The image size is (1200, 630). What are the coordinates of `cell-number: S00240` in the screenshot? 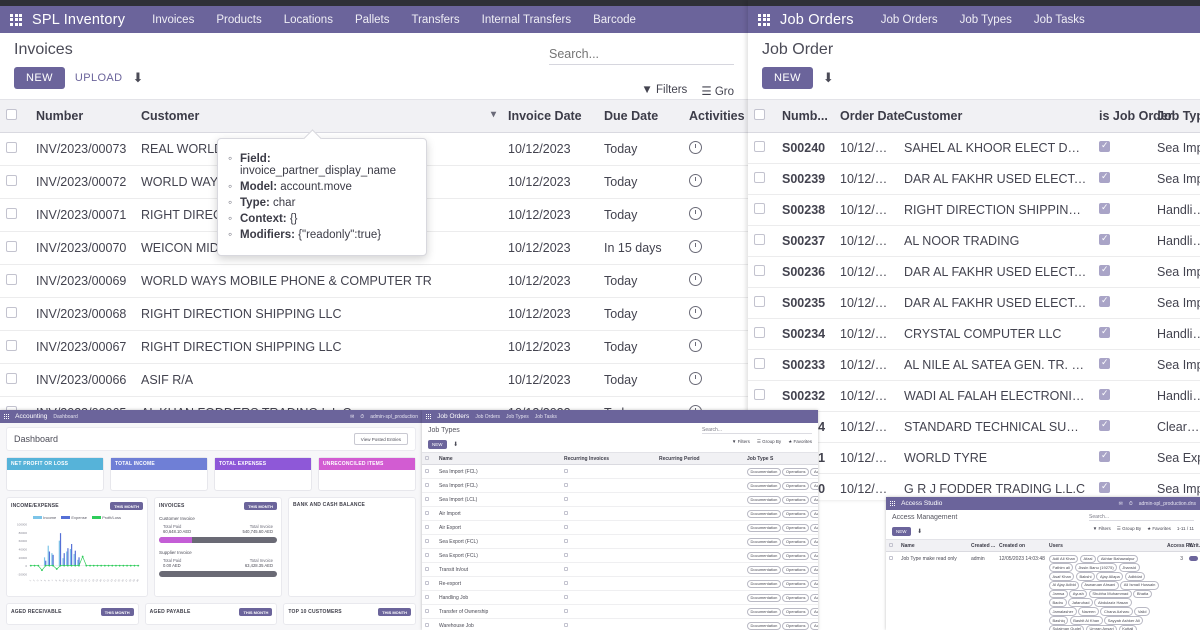 It's located at (805, 148).